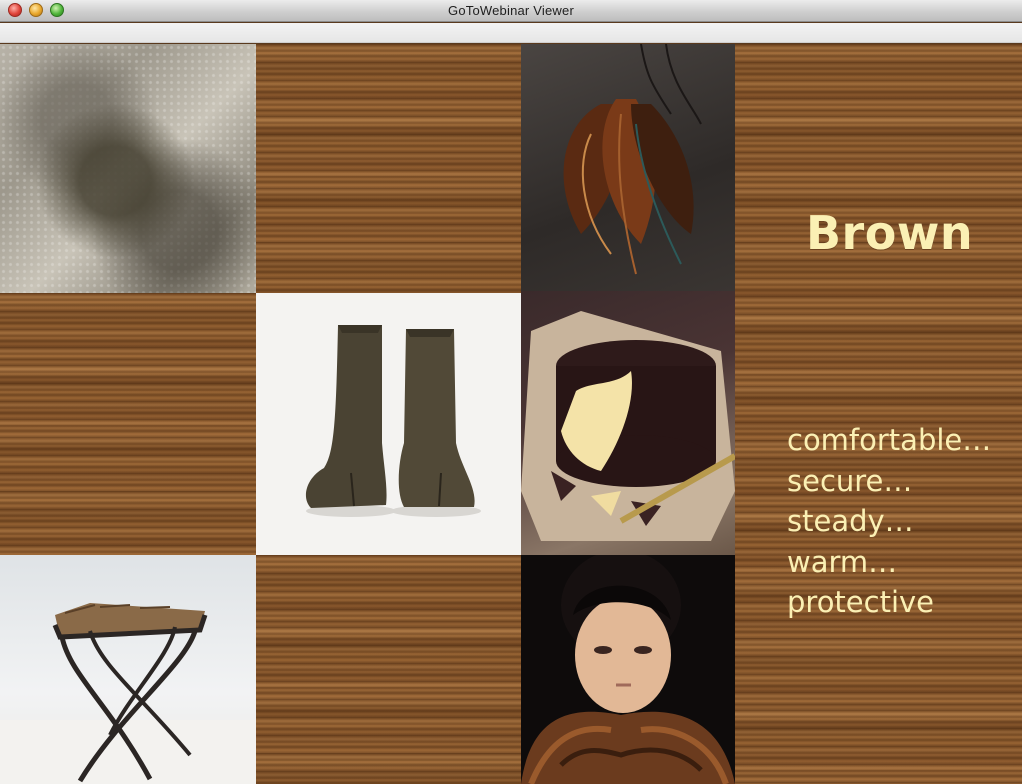  Describe the element at coordinates (628, 167) in the screenshot. I see `feathers-image` at that location.